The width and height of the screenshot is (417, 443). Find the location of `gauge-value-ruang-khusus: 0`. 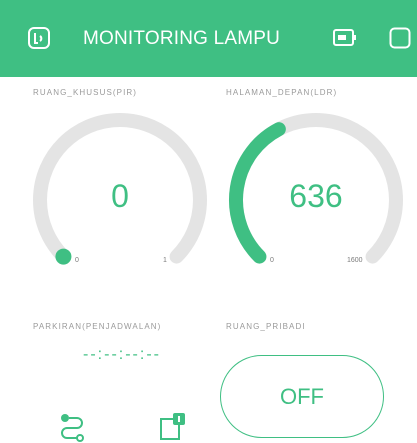

gauge-value-ruang-khusus: 0 is located at coordinates (120, 196).